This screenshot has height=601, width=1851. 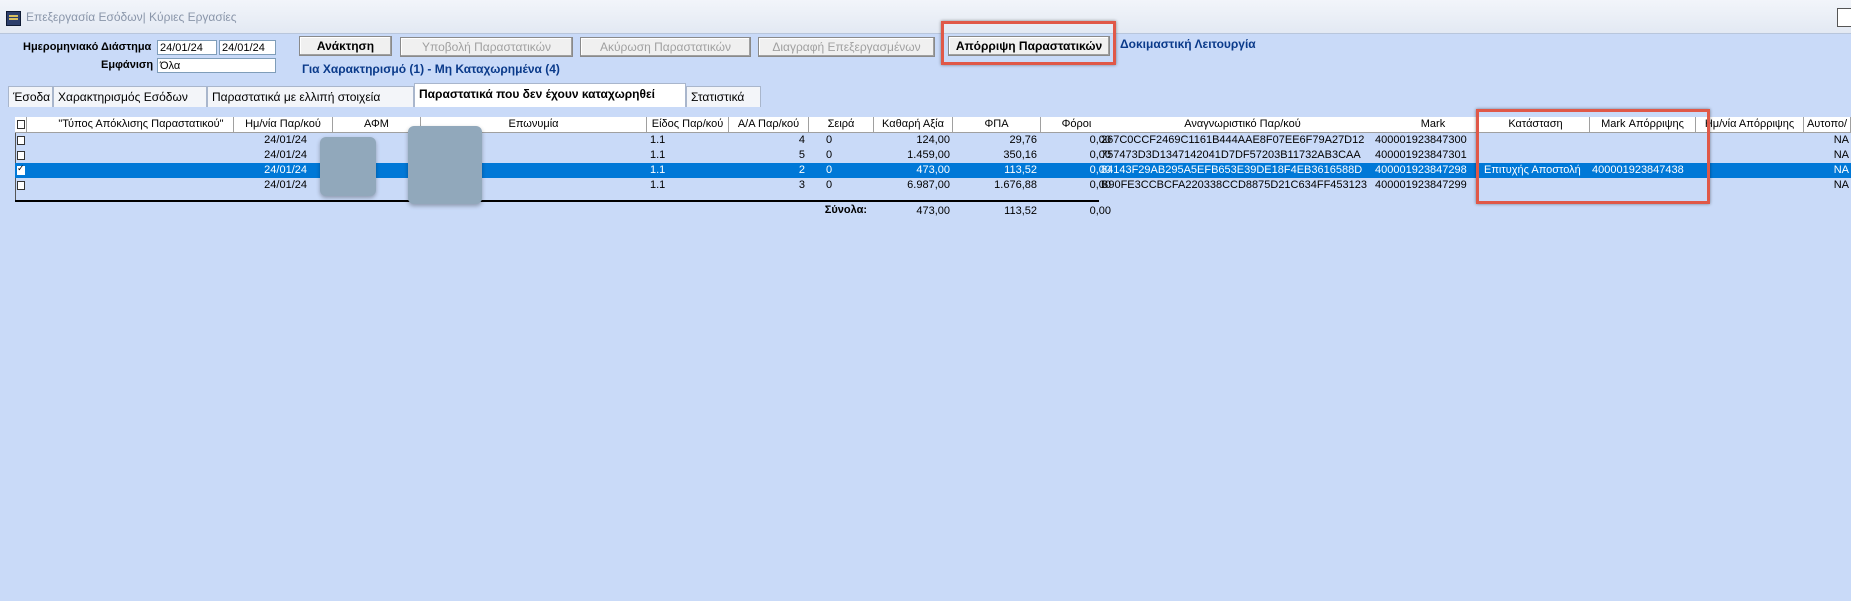 What do you see at coordinates (30, 96) in the screenshot?
I see `tab-income: Έσοδα` at bounding box center [30, 96].